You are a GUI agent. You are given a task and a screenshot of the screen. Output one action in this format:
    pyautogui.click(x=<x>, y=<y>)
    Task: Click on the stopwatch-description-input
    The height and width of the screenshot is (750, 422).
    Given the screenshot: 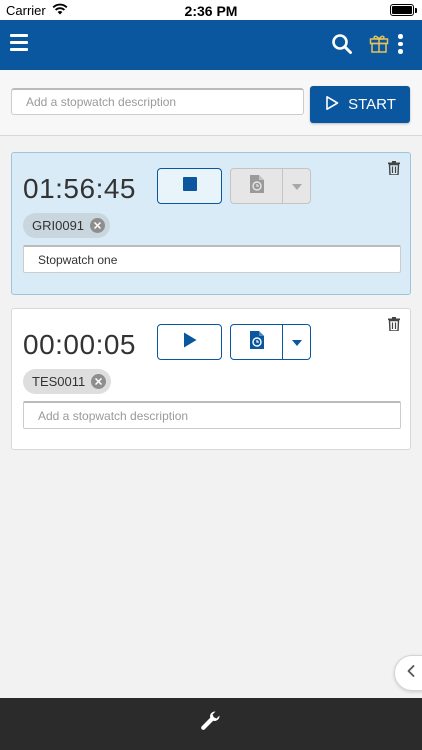 What is the action you would take?
    pyautogui.click(x=157, y=101)
    